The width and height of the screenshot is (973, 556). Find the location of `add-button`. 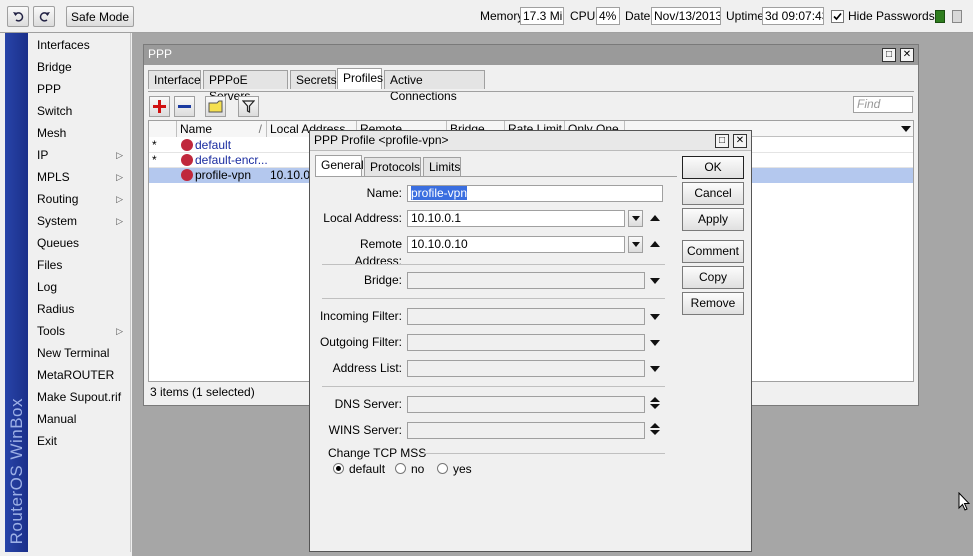

add-button is located at coordinates (159, 106).